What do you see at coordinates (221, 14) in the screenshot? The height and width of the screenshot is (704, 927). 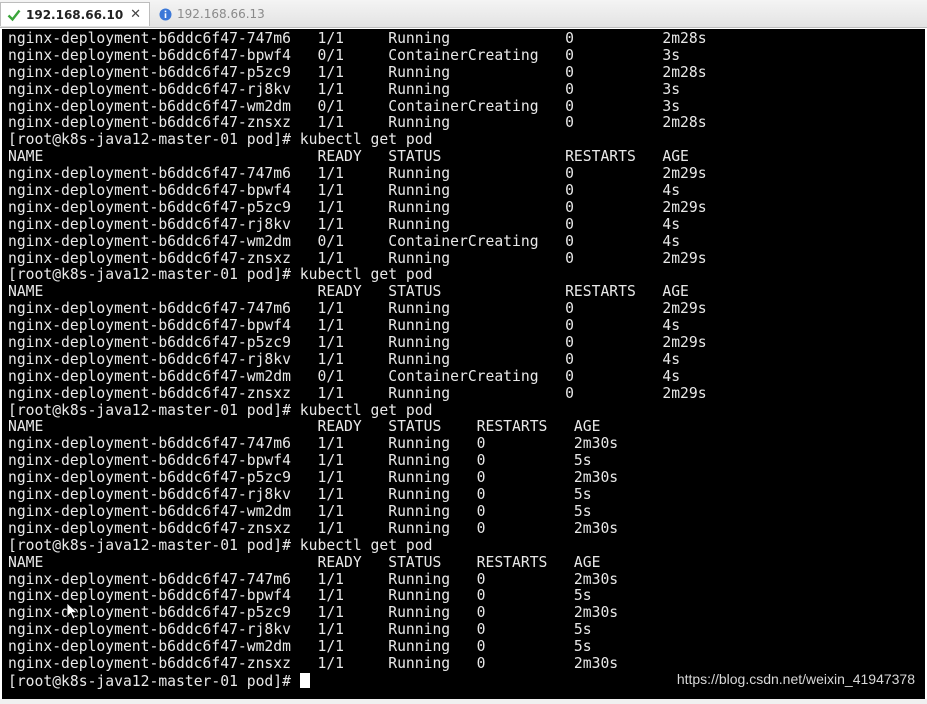 I see `tab-label: 192.168.66.13` at bounding box center [221, 14].